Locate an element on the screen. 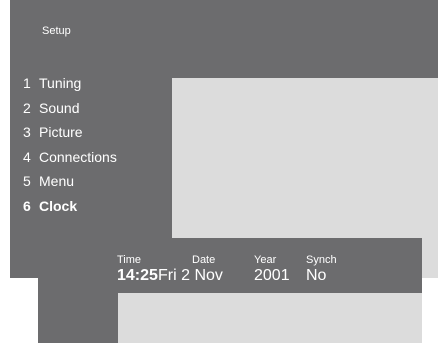  clock-year-value: 2001 is located at coordinates (272, 275).